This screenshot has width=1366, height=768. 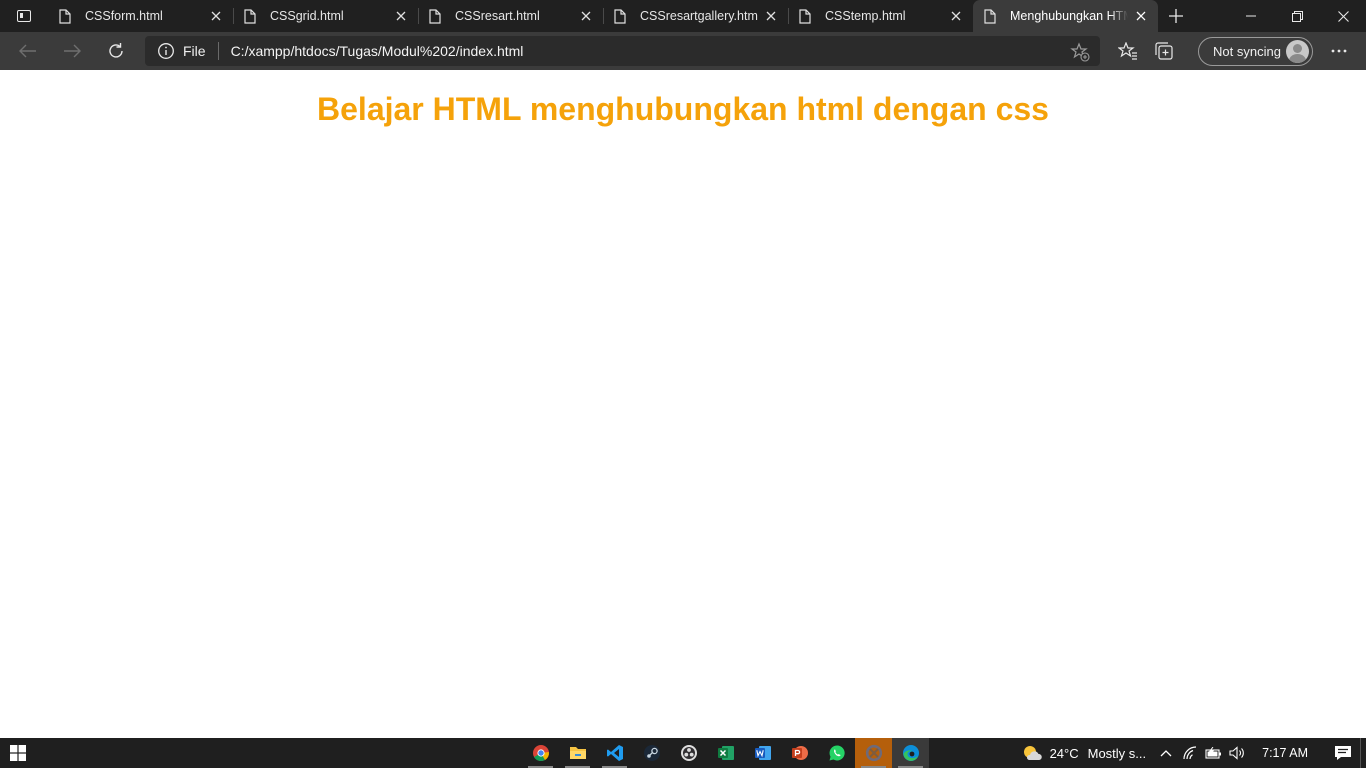 I want to click on taskbar-obs, so click(x=688, y=753).